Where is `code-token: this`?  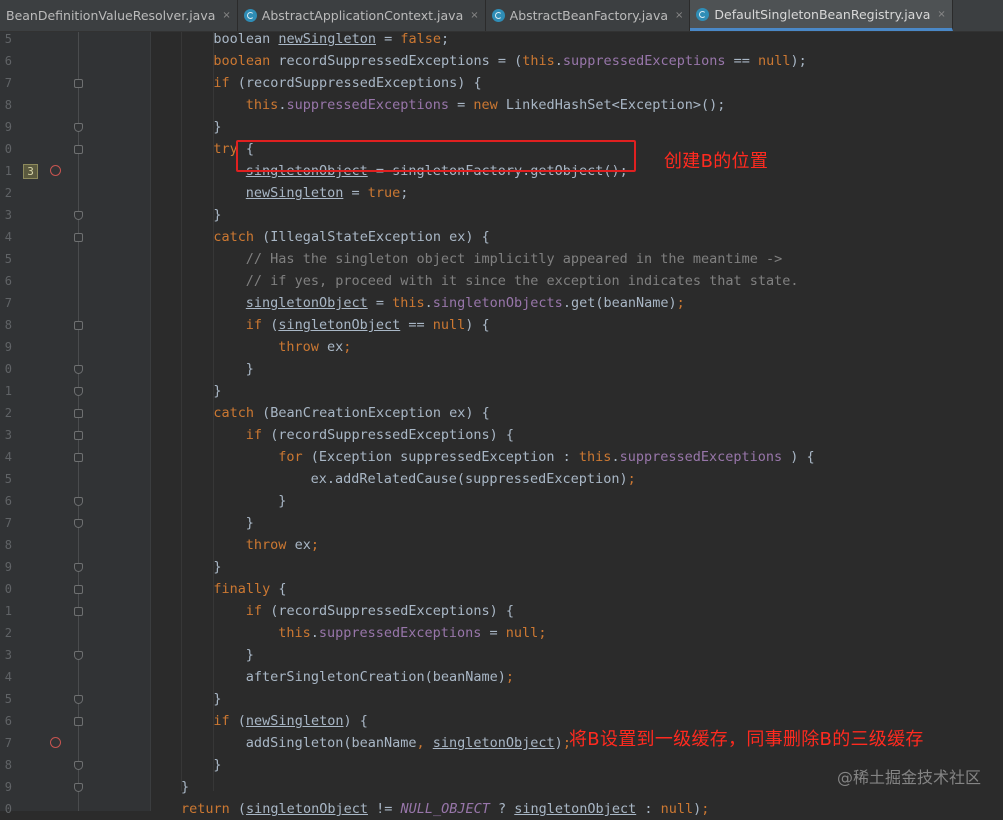 code-token: this is located at coordinates (262, 105).